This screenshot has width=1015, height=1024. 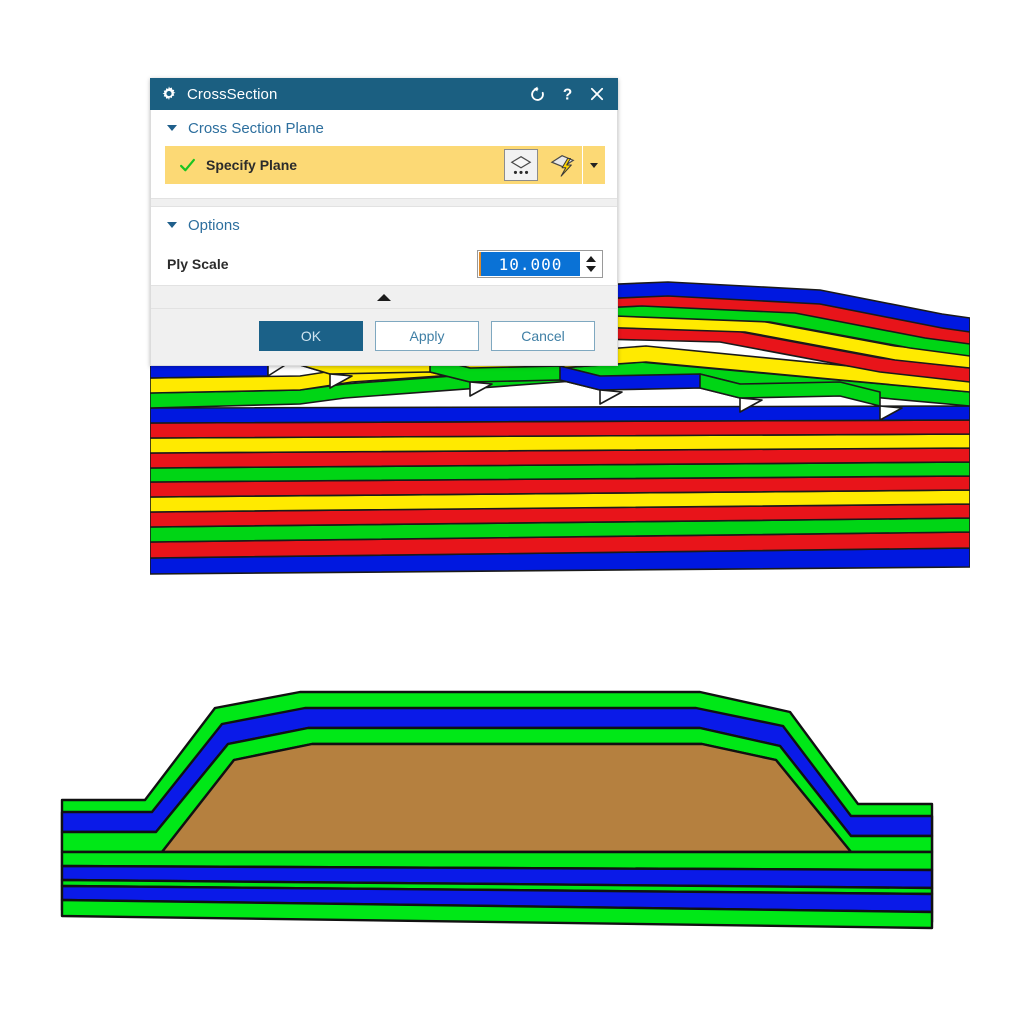 What do you see at coordinates (252, 165) in the screenshot?
I see `specify-plane-label: Specify Plane` at bounding box center [252, 165].